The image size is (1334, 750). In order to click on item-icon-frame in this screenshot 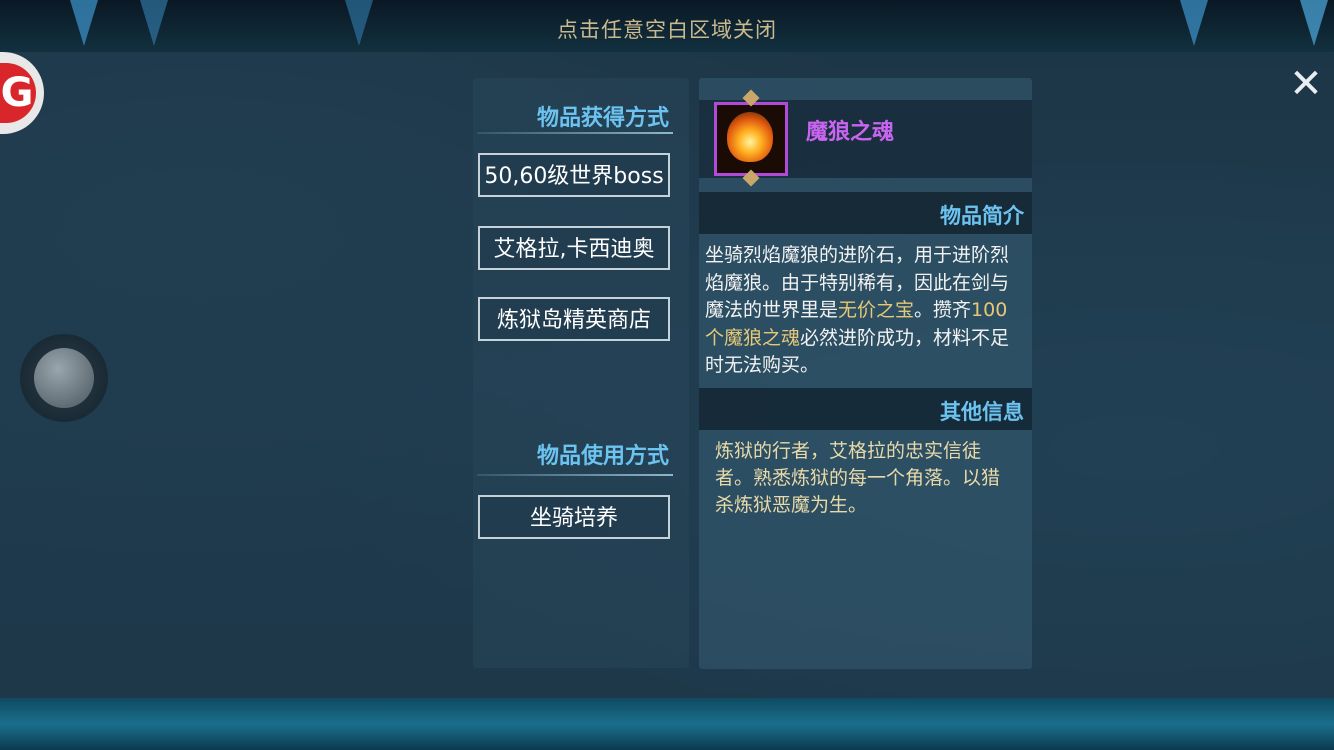, I will do `click(752, 138)`.